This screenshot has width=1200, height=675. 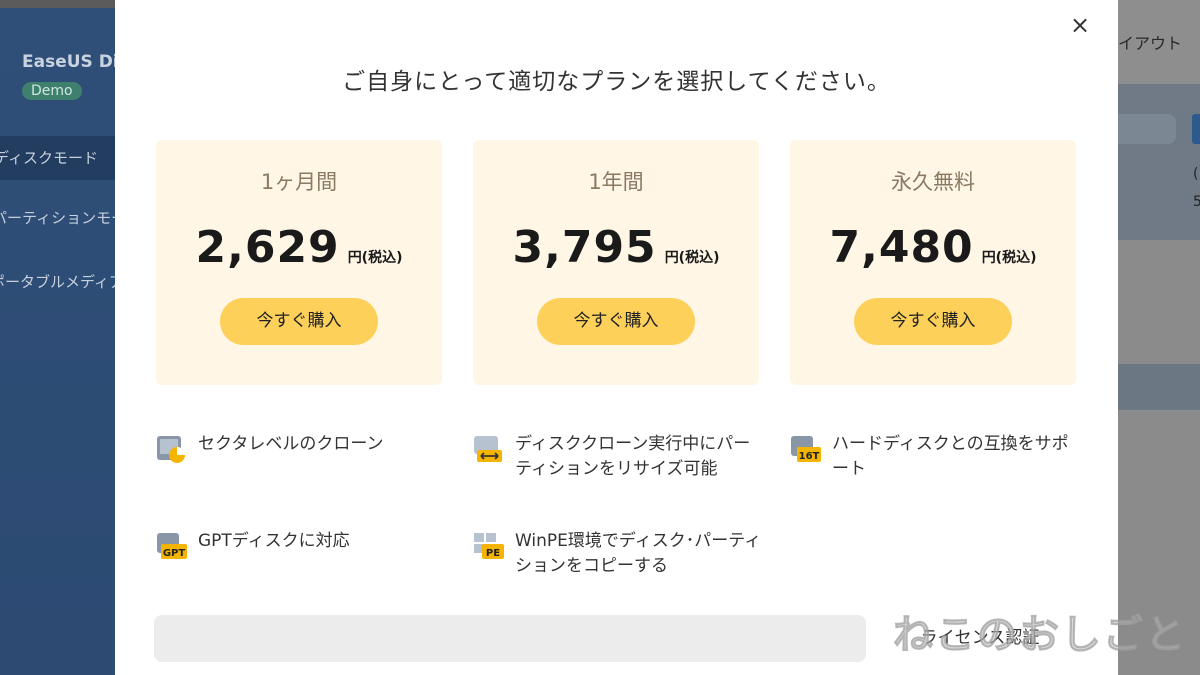 I want to click on plan-name: 永久無料, so click(x=933, y=182).